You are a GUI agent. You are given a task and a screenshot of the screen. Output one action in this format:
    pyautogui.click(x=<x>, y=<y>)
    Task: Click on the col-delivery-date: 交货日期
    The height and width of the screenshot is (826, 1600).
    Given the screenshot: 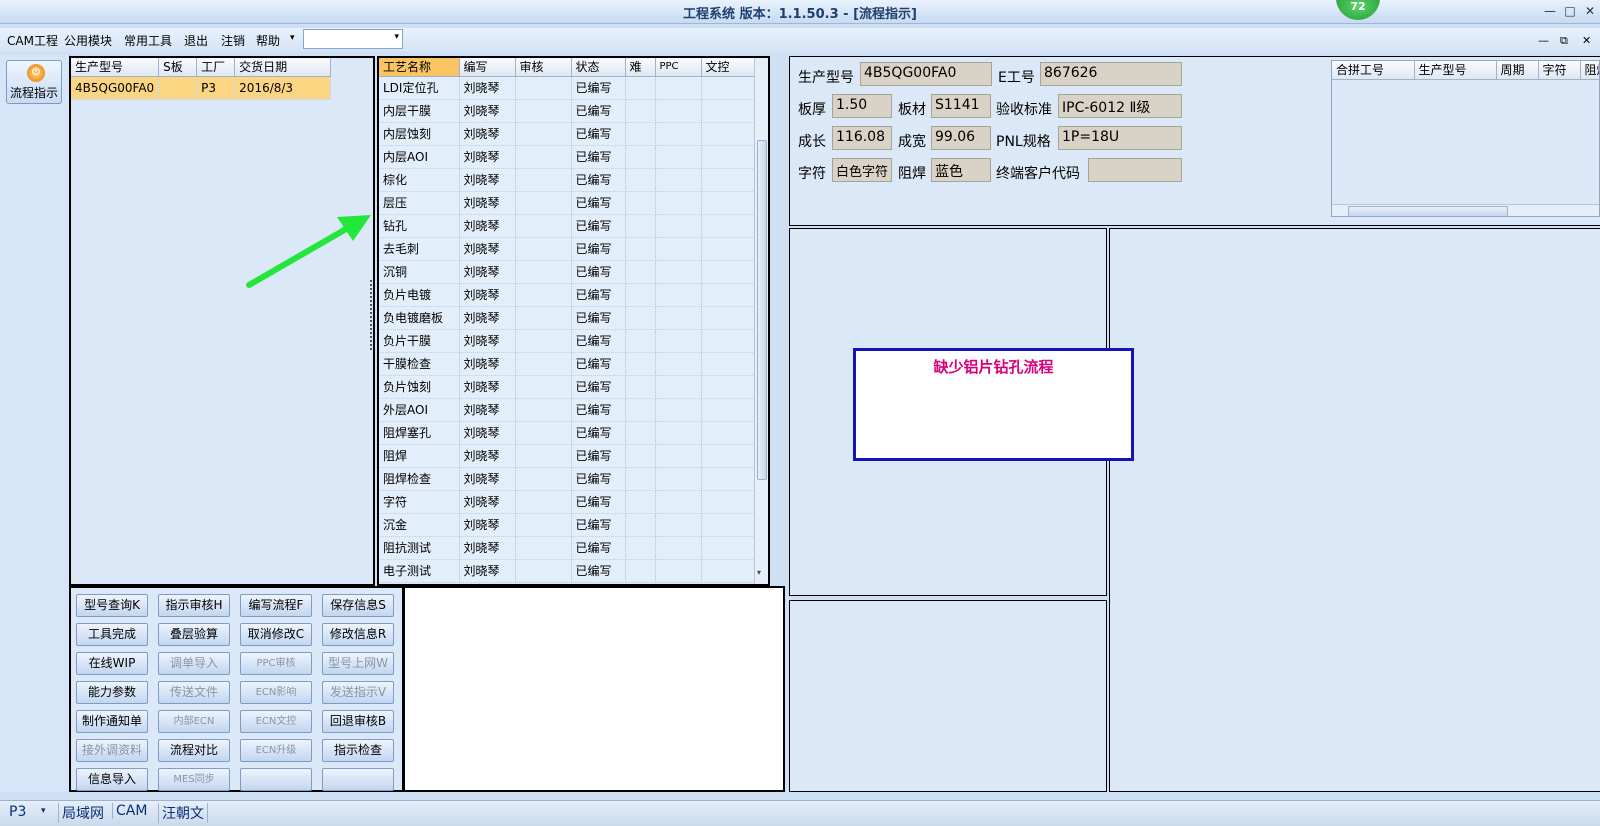 What is the action you would take?
    pyautogui.click(x=282, y=67)
    